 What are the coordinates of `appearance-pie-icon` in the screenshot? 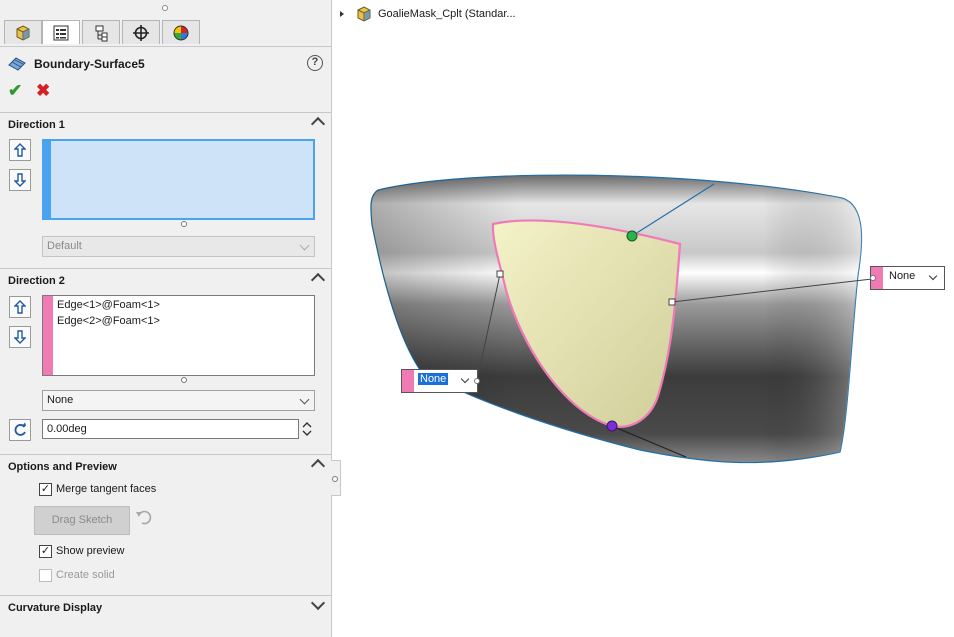 It's located at (181, 32).